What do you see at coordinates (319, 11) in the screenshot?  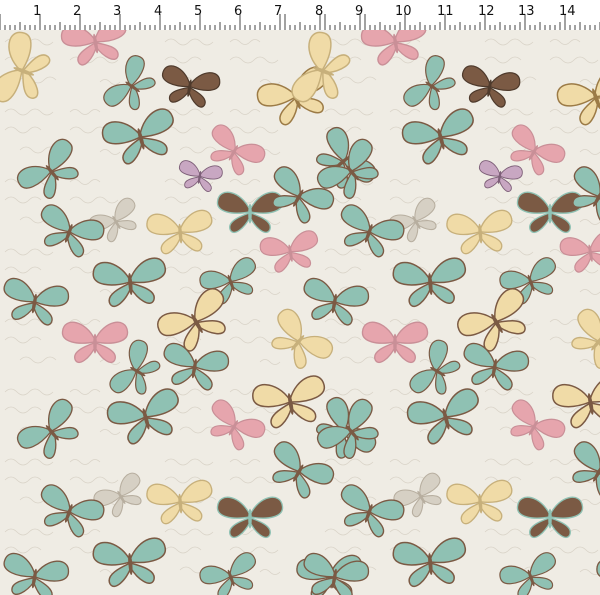 I see `ruler-number: 8` at bounding box center [319, 11].